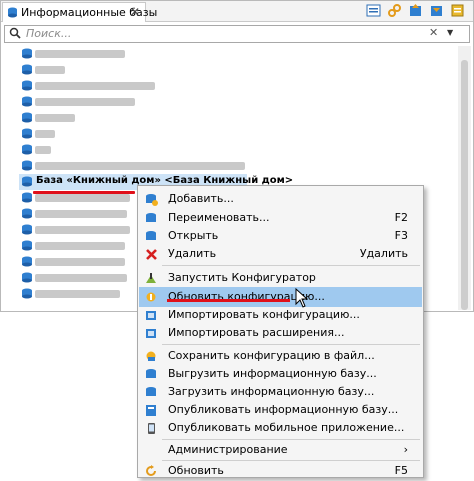 This screenshot has width=474, height=481. What do you see at coordinates (151, 278) in the screenshot?
I see `configurator-icon` at bounding box center [151, 278].